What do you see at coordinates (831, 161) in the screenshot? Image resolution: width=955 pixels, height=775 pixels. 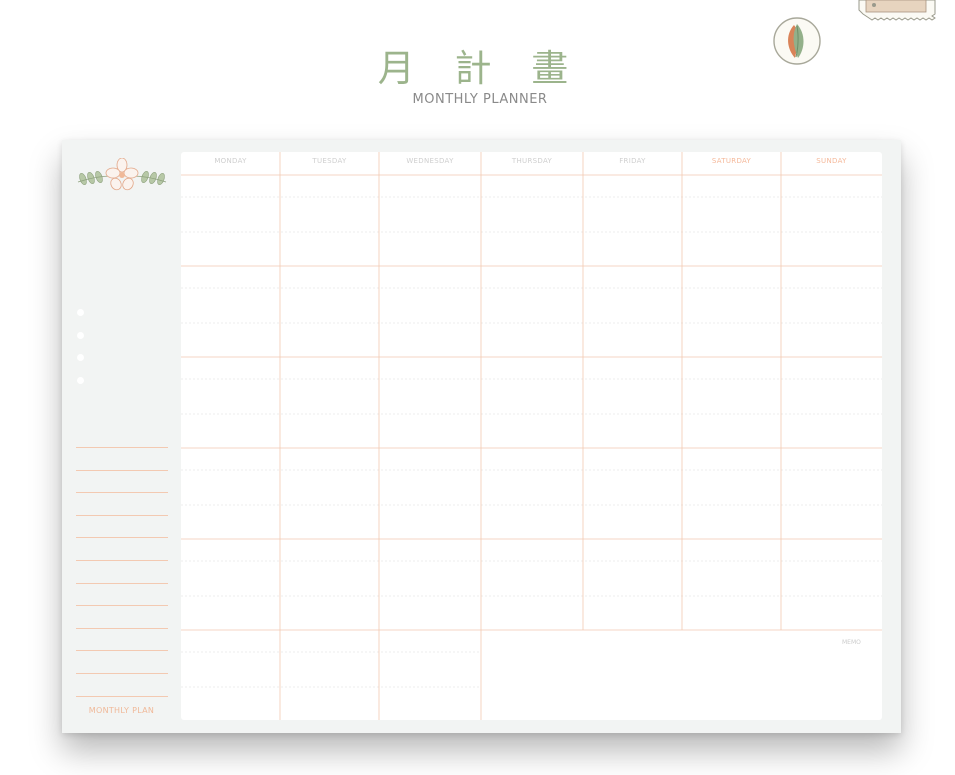 I see `weekday-label-sunday: SUNDAY` at bounding box center [831, 161].